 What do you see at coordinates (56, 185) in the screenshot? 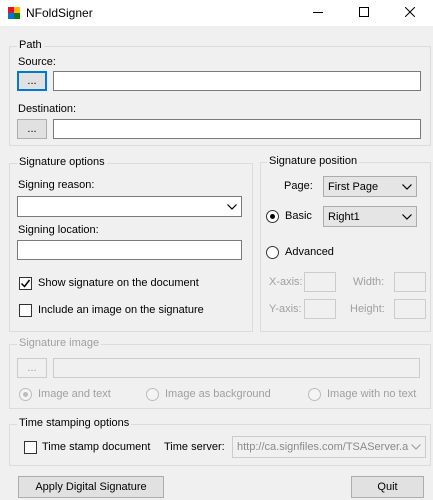
I see `signing-reason-label: Signing reason:` at bounding box center [56, 185].